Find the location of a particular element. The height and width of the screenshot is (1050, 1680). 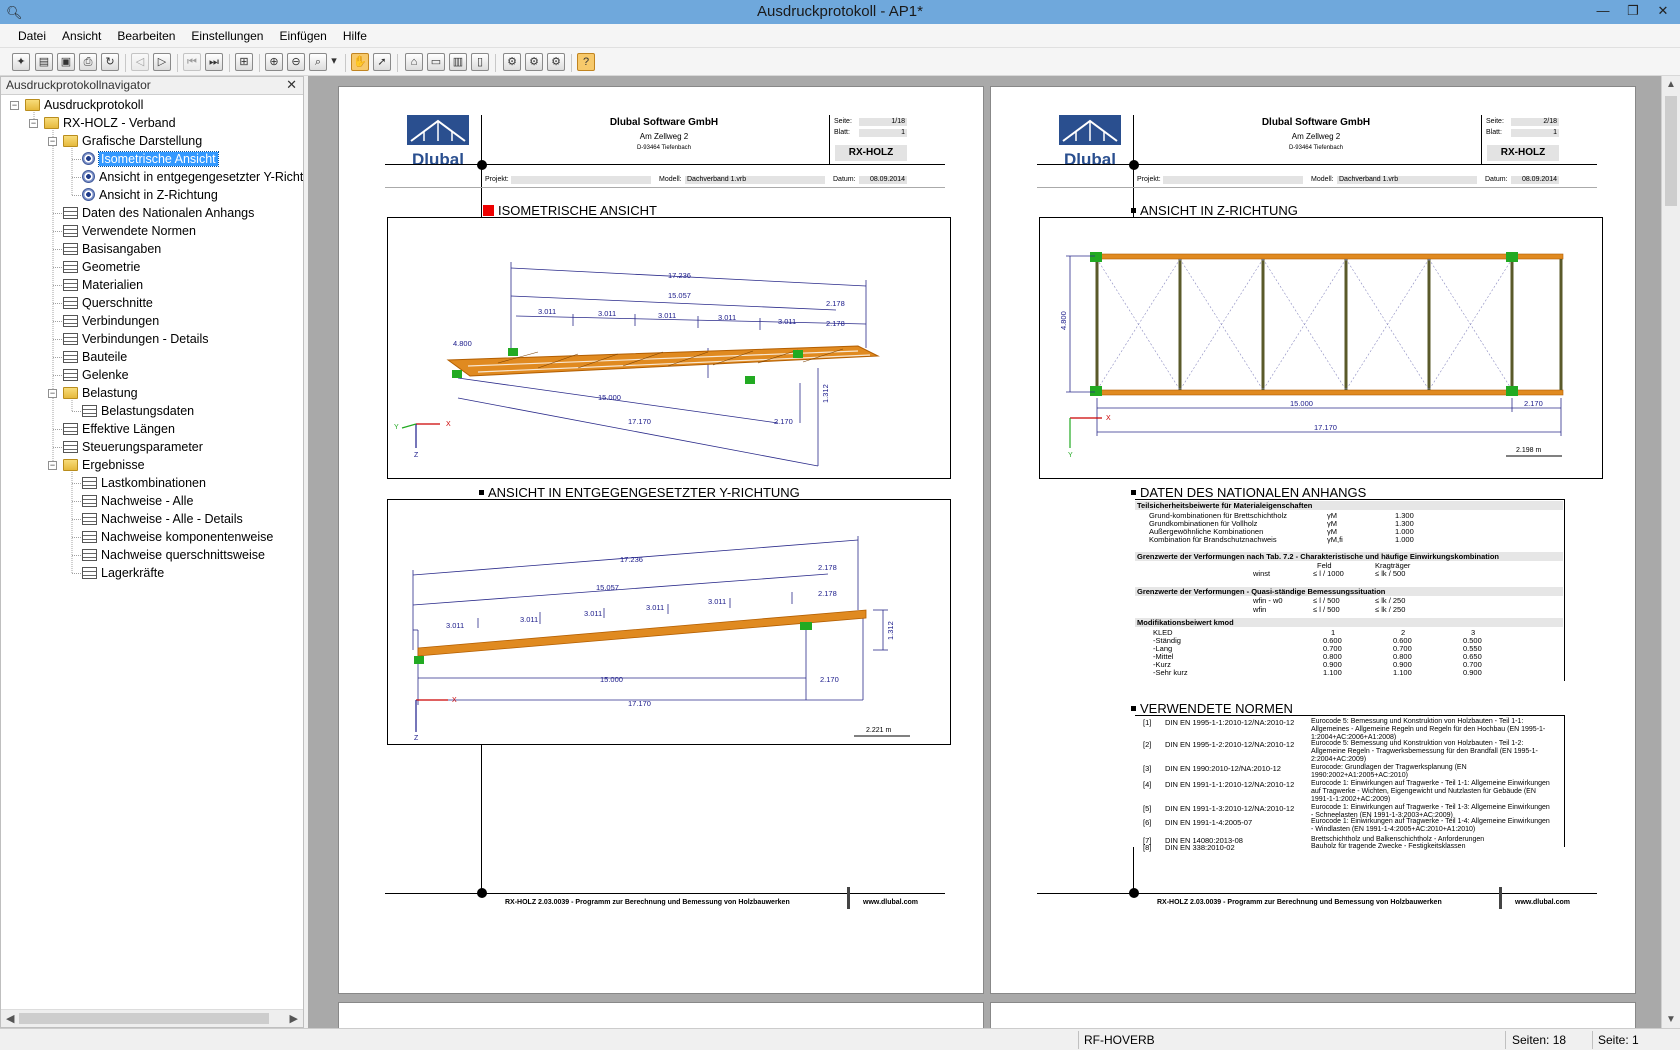

nav-item-rx-holz-verband: RX-HOLZ - Verband is located at coordinates (110, 123).